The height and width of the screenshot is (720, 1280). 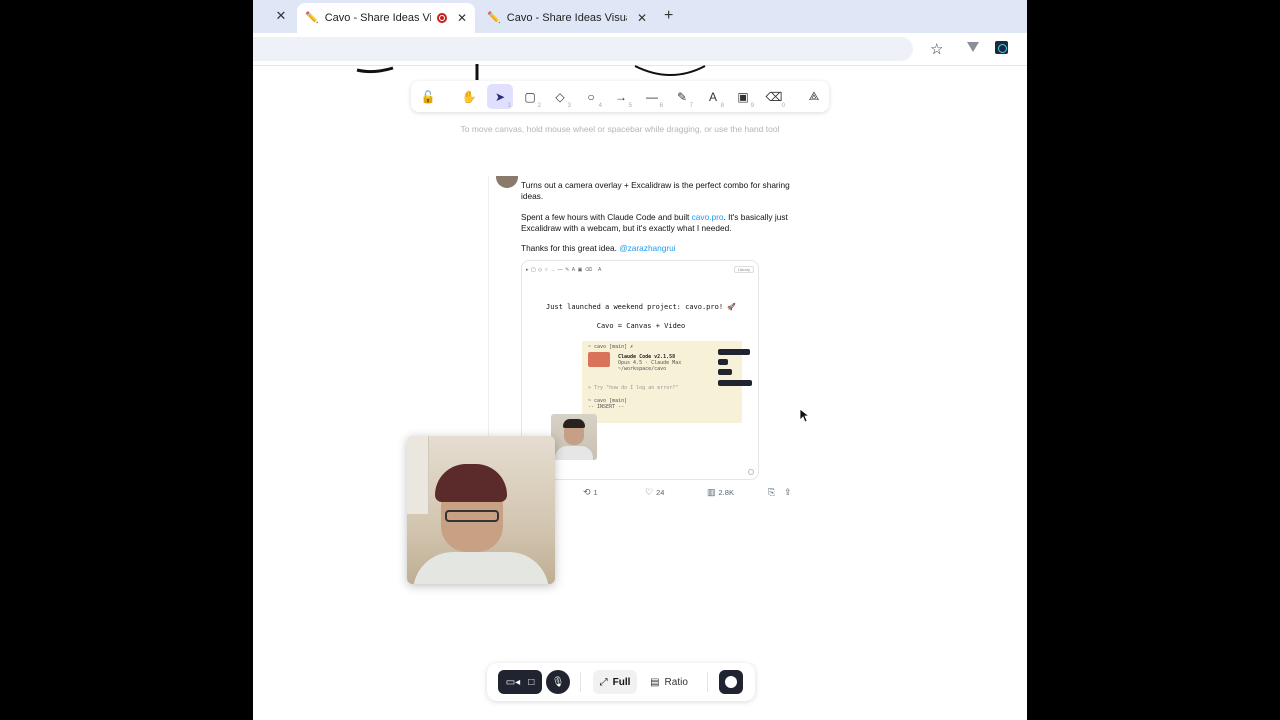 I want to click on camera-toggle: ▭◂ □, so click(x=520, y=682).